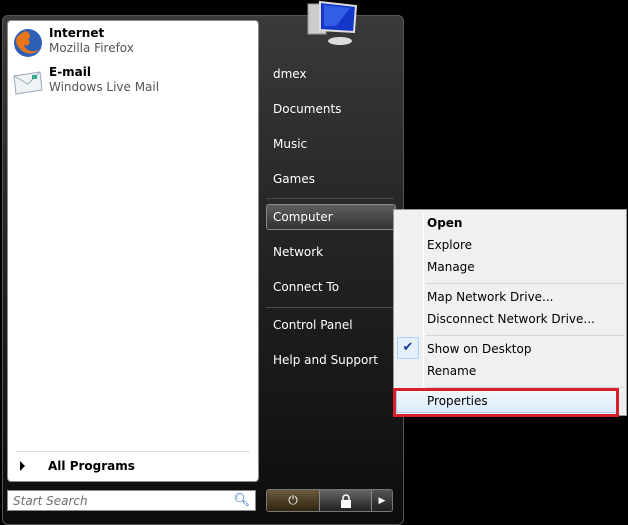 Image resolution: width=628 pixels, height=525 pixels. What do you see at coordinates (506, 402) in the screenshot?
I see `annotation-highlight-box` at bounding box center [506, 402].